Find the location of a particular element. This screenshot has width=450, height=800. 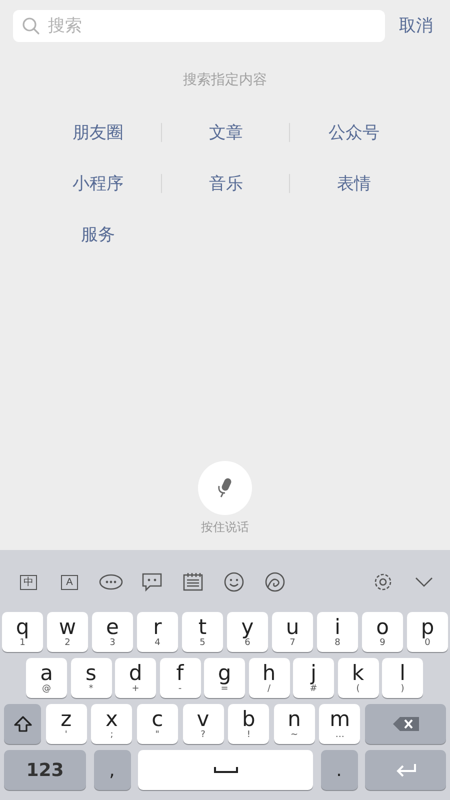

letter-key: z ' is located at coordinates (66, 724).